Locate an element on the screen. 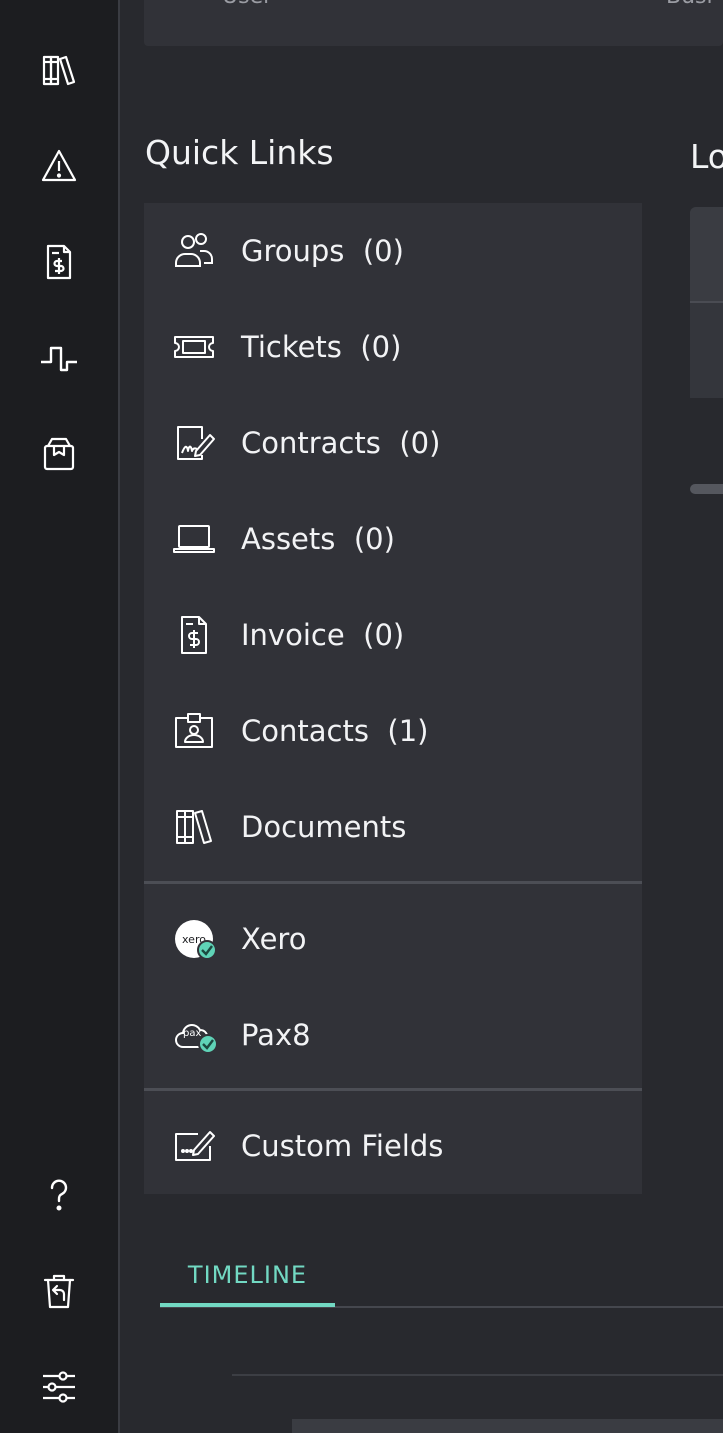 The image size is (723, 1433). laptop-icon is located at coordinates (194, 539).